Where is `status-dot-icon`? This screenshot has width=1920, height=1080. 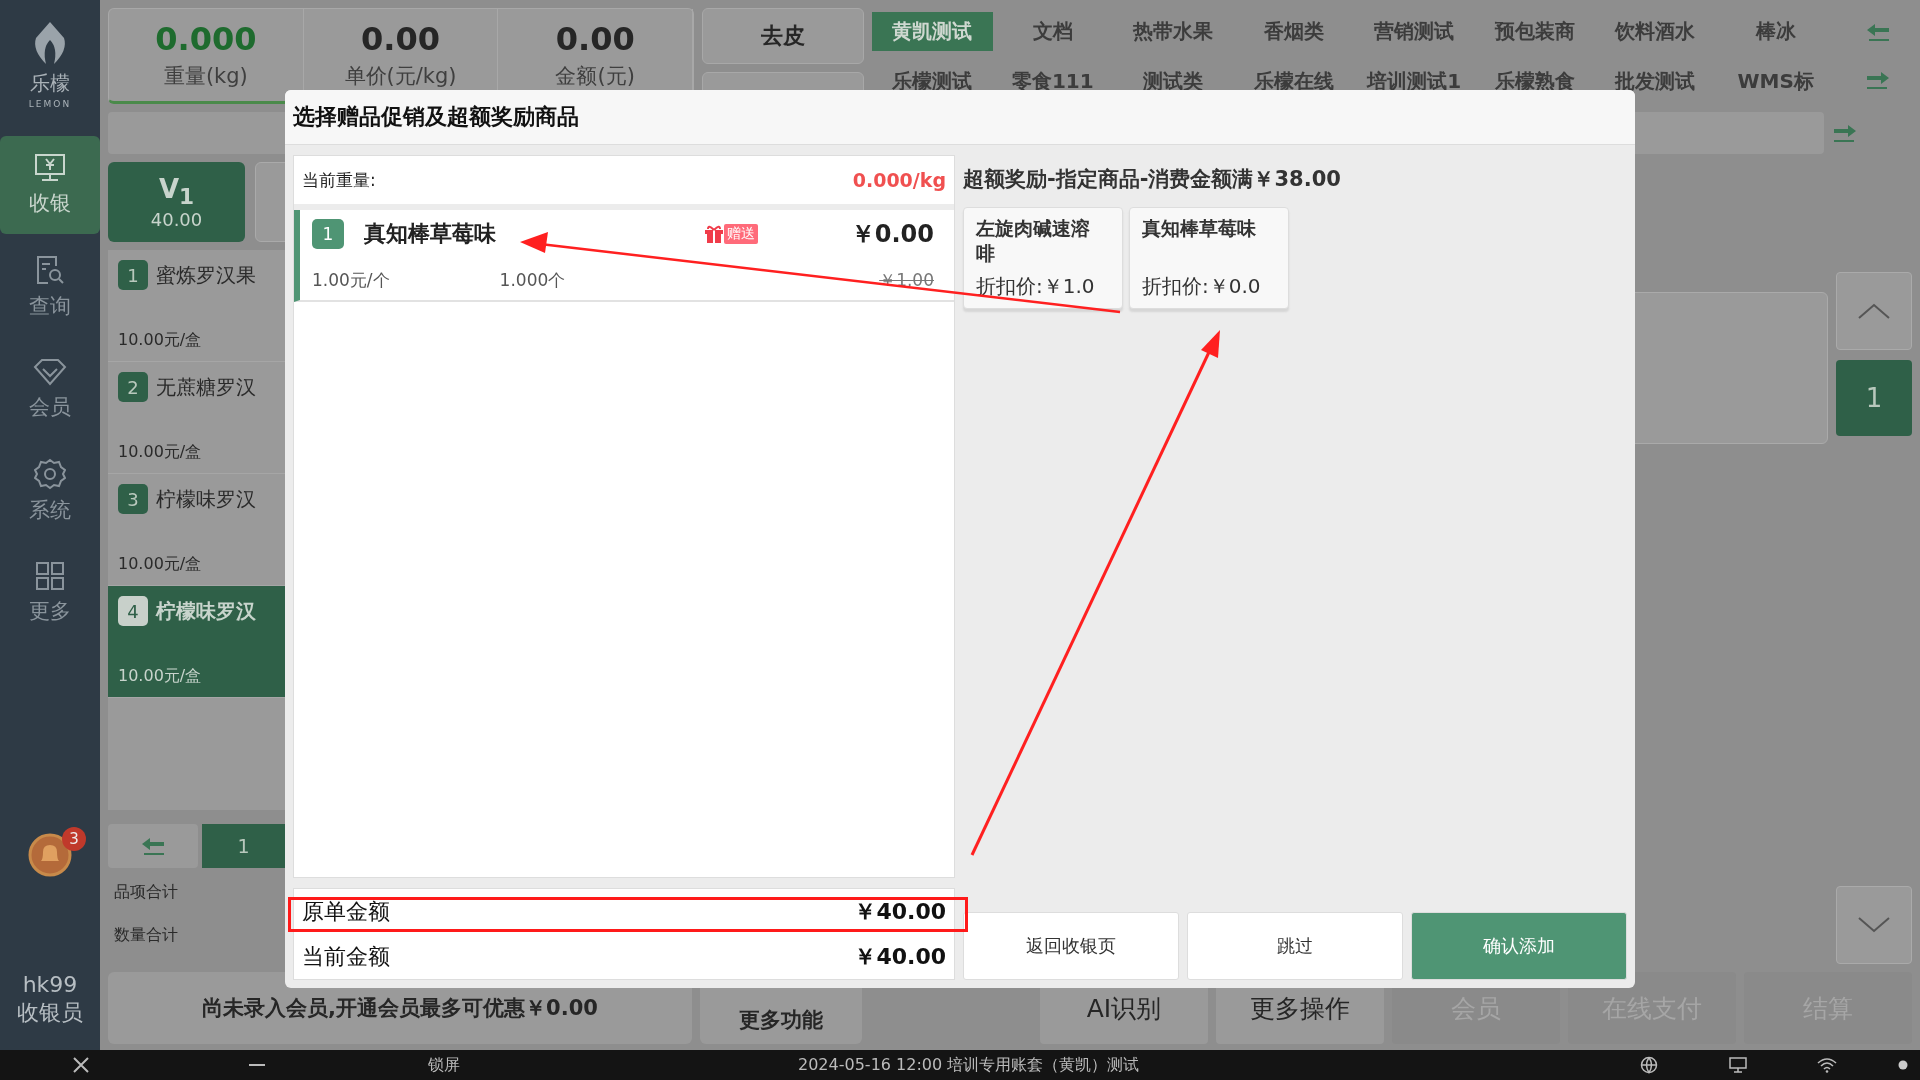
status-dot-icon is located at coordinates (1903, 1065).